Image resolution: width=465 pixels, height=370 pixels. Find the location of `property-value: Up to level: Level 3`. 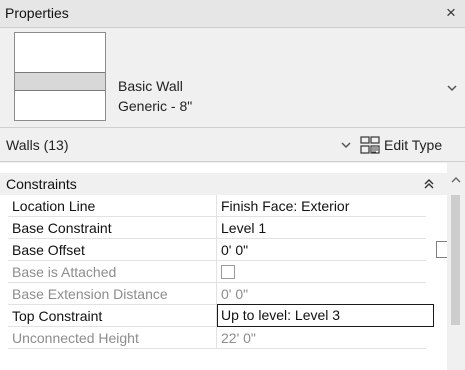

property-value: Up to level: Level 3 is located at coordinates (280, 315).